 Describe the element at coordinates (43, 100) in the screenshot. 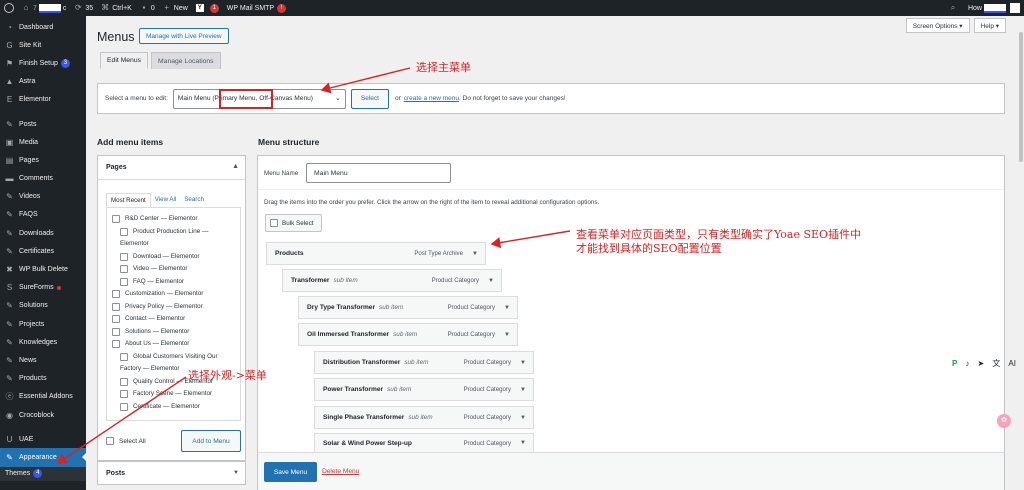

I see `sidebar-item-elementor: E Elementor` at that location.